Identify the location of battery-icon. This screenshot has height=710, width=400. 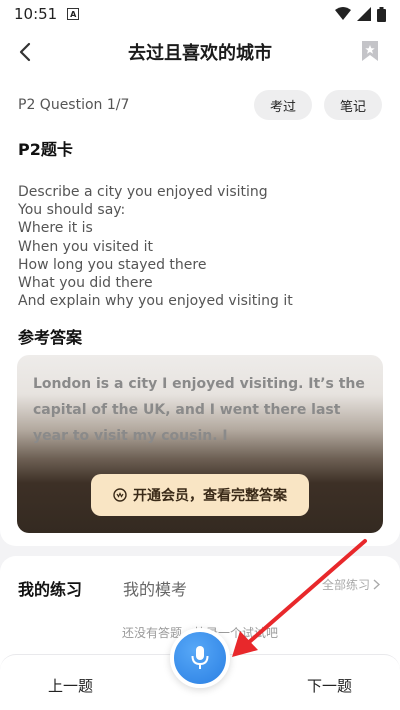
(381, 14).